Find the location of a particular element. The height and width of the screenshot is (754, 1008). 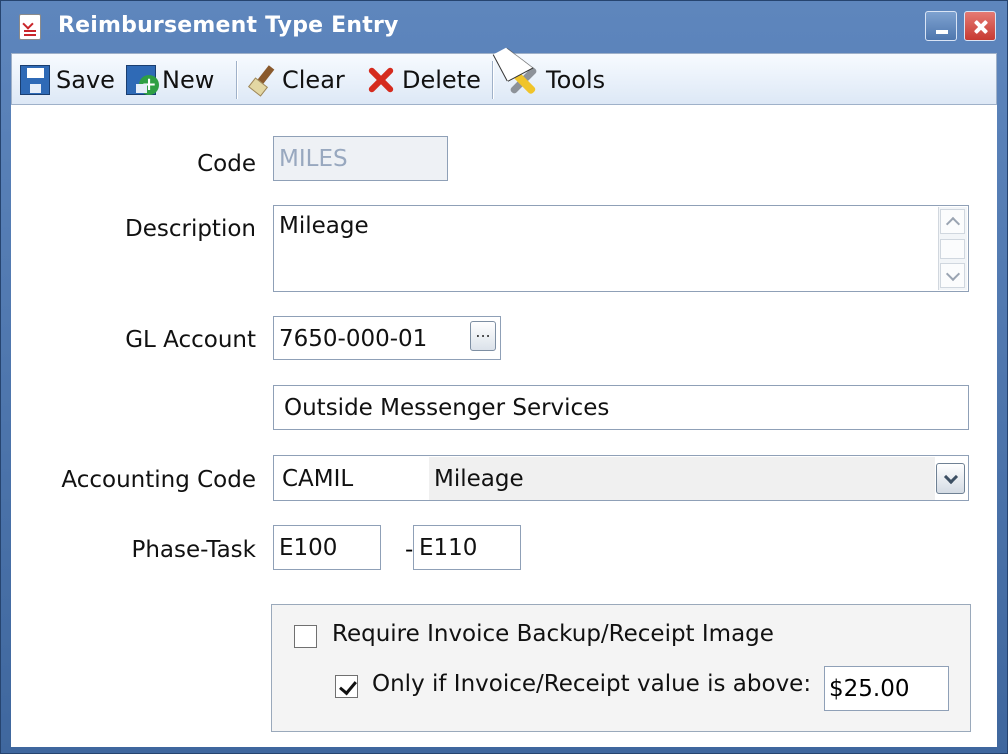

phase-field: E100 is located at coordinates (327, 547).